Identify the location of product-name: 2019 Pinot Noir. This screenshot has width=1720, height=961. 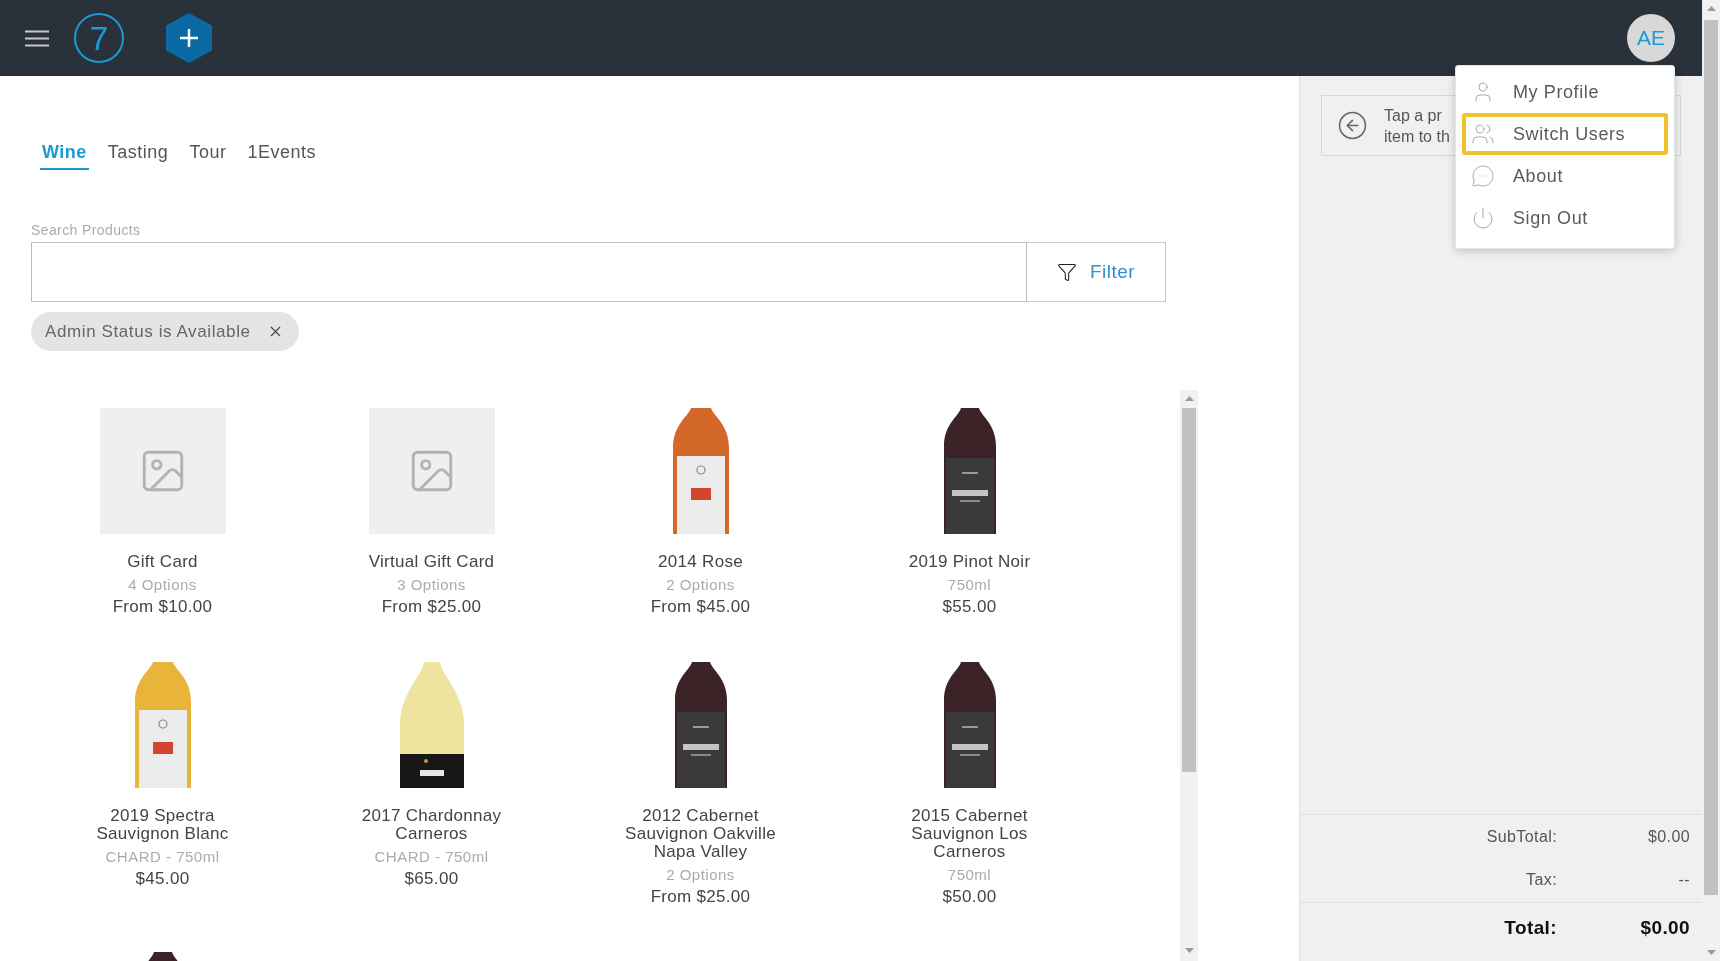
(969, 562).